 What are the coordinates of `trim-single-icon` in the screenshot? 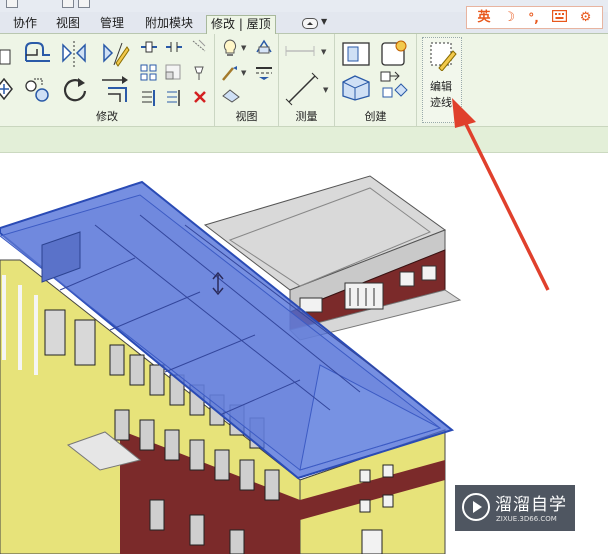 It's located at (174, 98).